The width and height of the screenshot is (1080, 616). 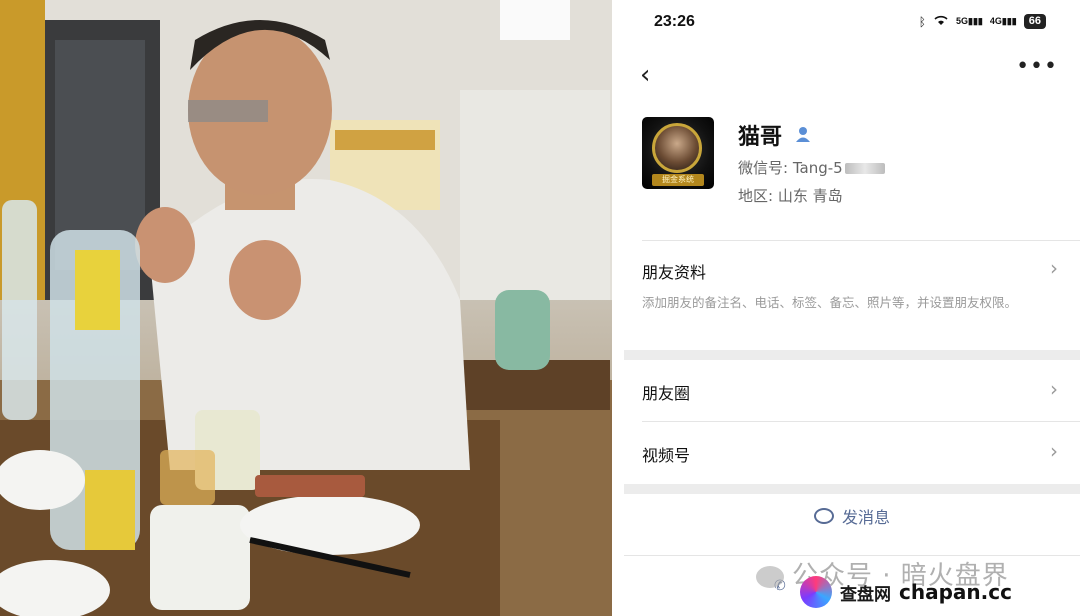 What do you see at coordinates (865, 517) in the screenshot?
I see `send-message-label: 发消息` at bounding box center [865, 517].